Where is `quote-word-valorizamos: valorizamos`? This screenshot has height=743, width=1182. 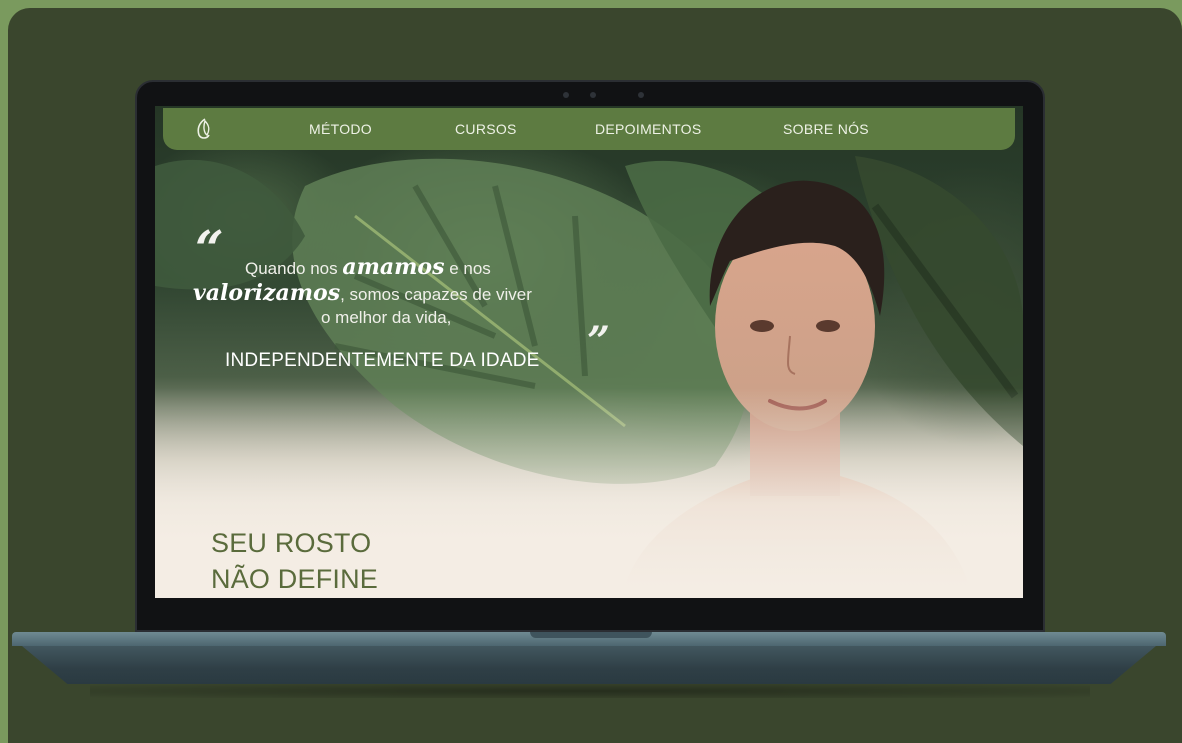 quote-word-valorizamos: valorizamos is located at coordinates (267, 293).